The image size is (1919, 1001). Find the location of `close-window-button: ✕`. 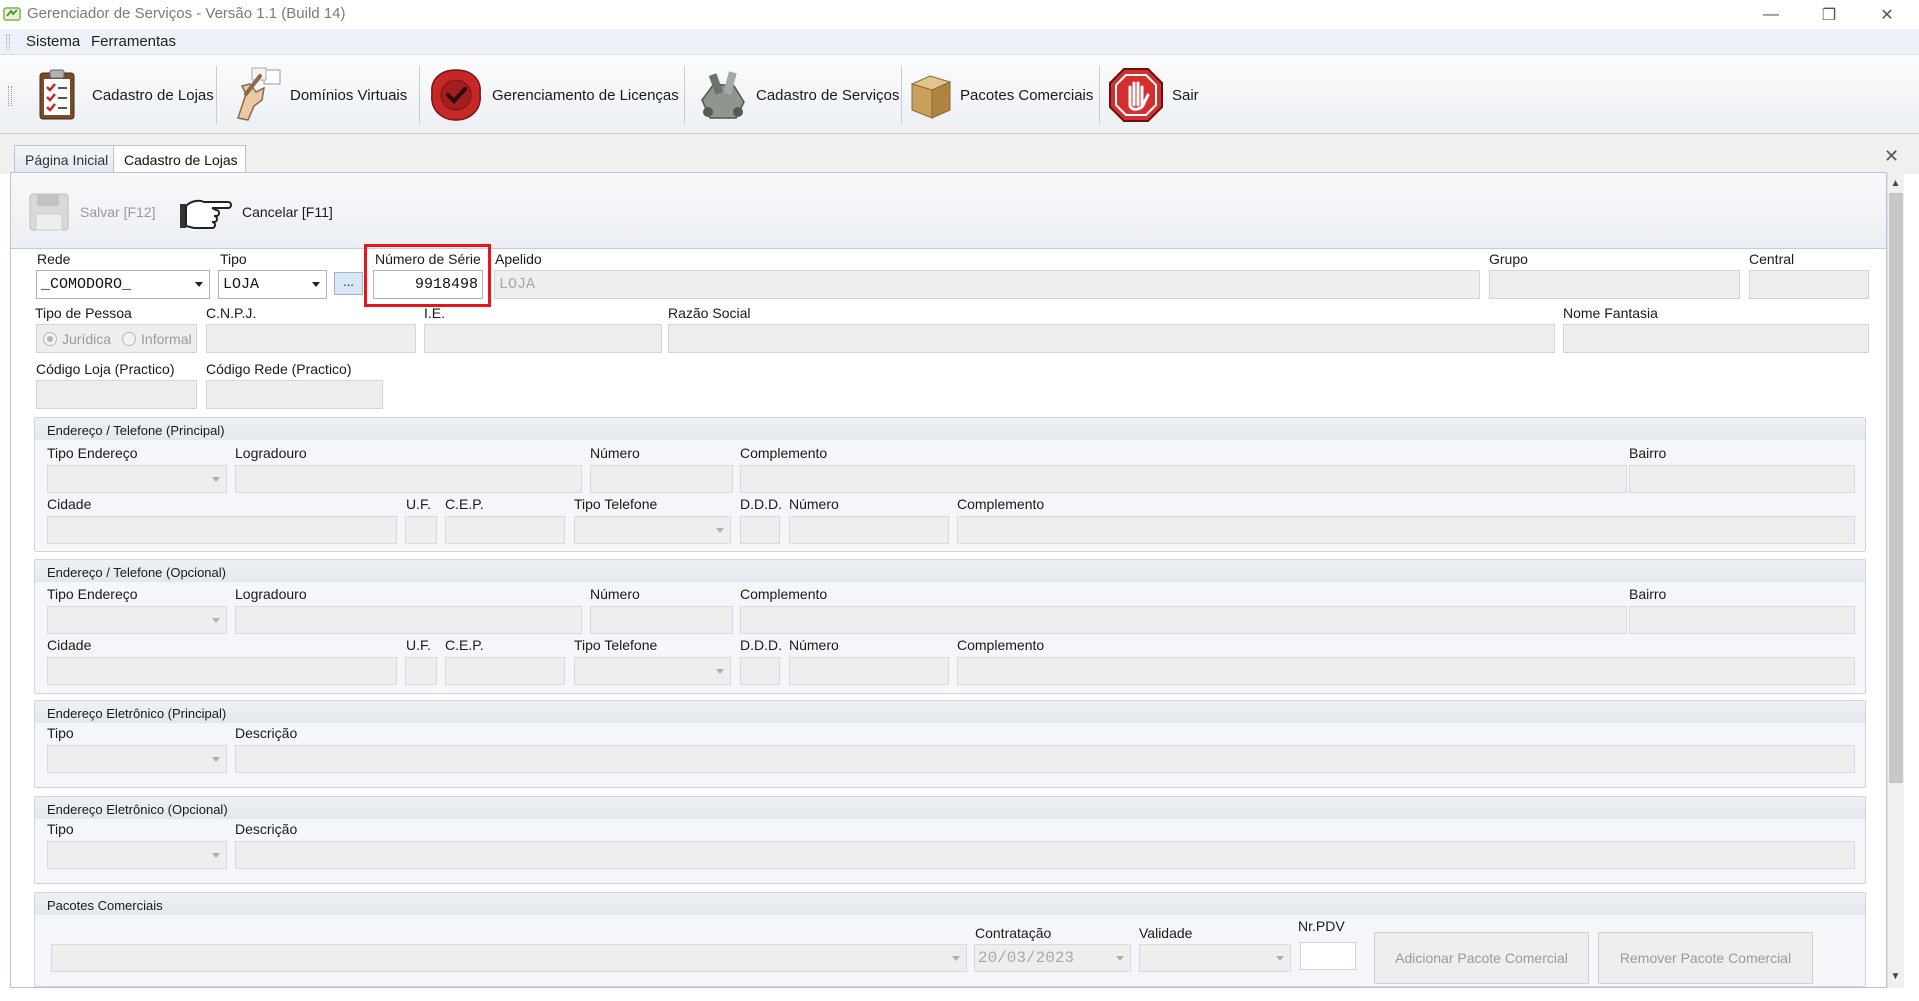

close-window-button: ✕ is located at coordinates (1887, 14).